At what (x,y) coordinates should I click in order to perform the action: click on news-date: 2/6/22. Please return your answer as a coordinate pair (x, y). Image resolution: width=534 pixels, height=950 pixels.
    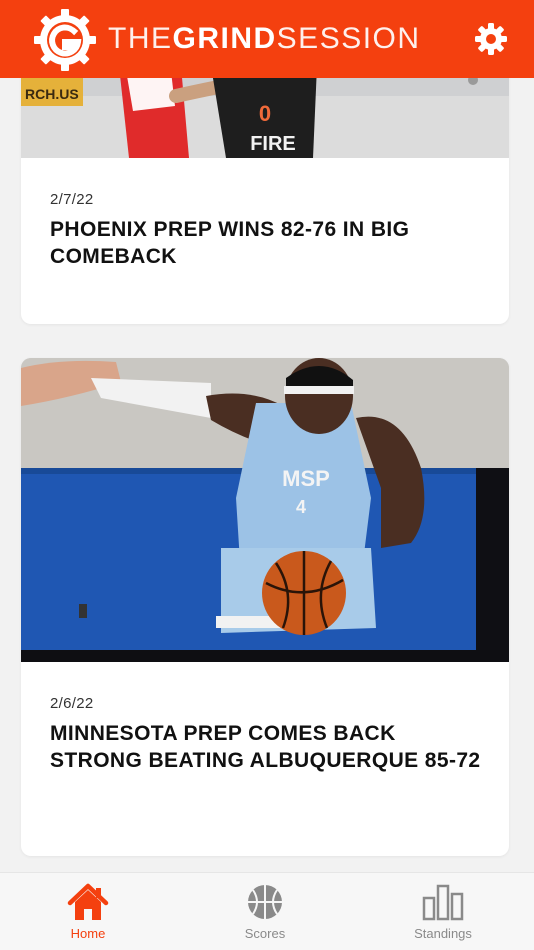
    Looking at the image, I should click on (72, 703).